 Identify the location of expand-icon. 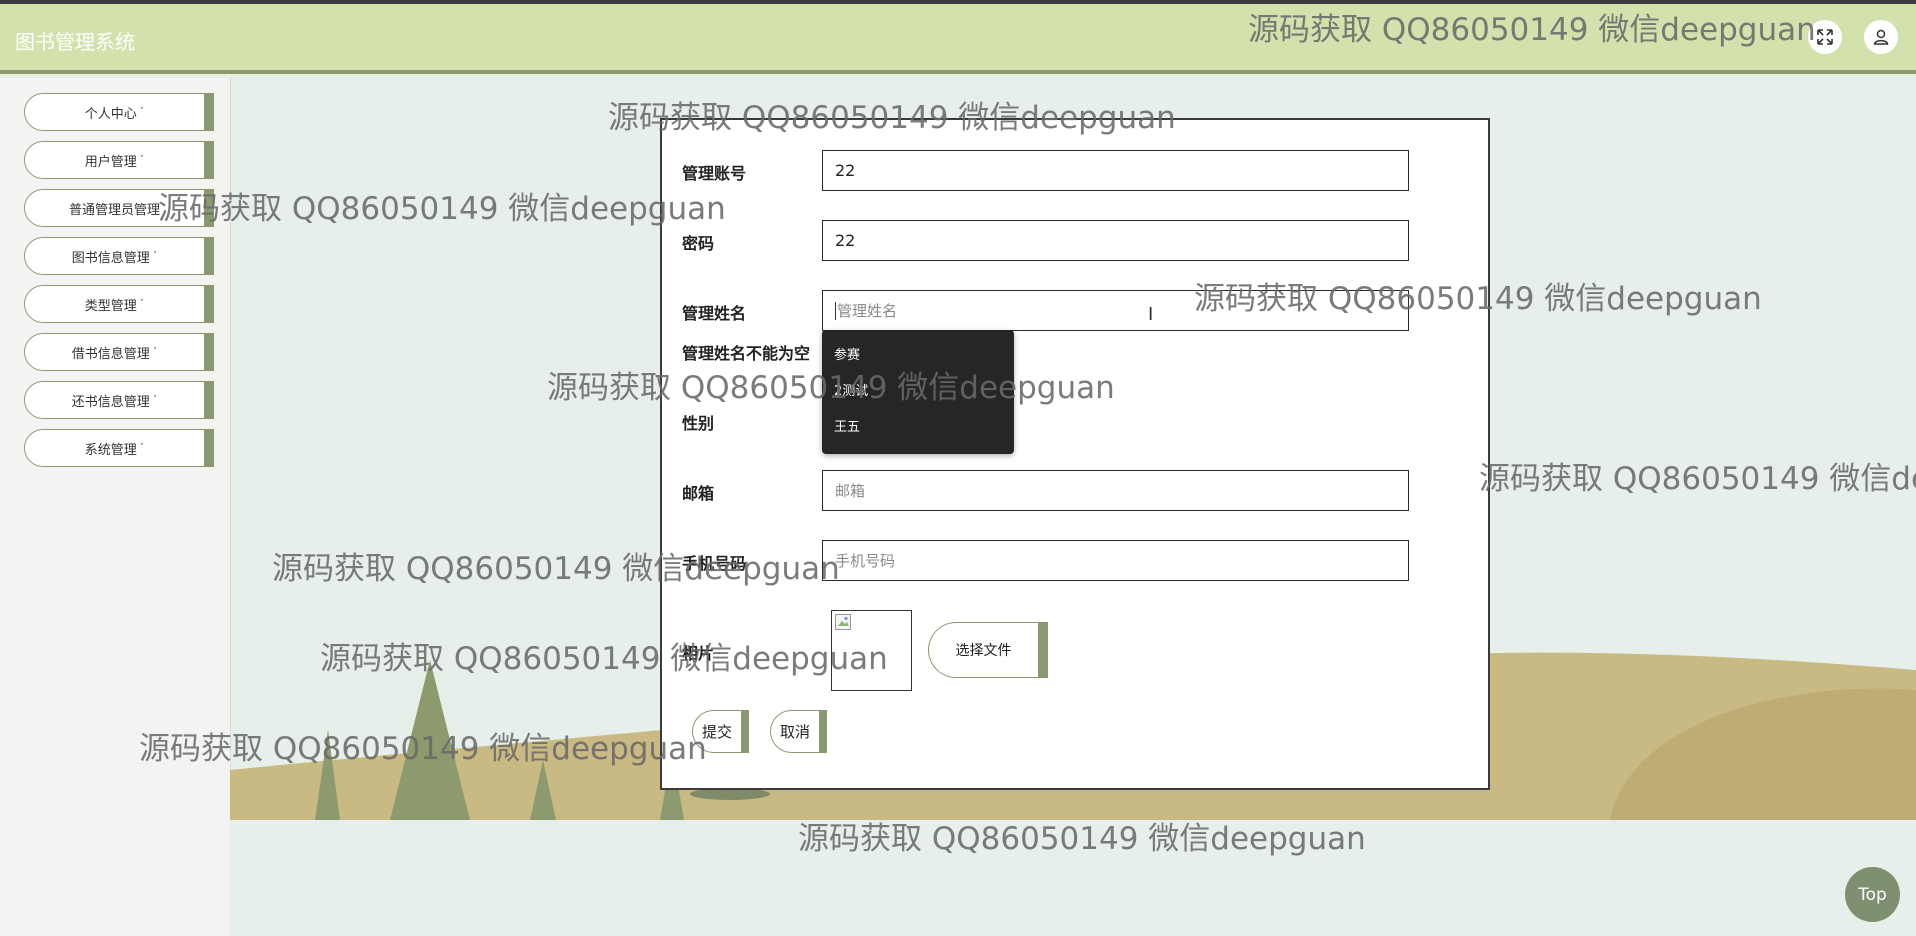
(1825, 37).